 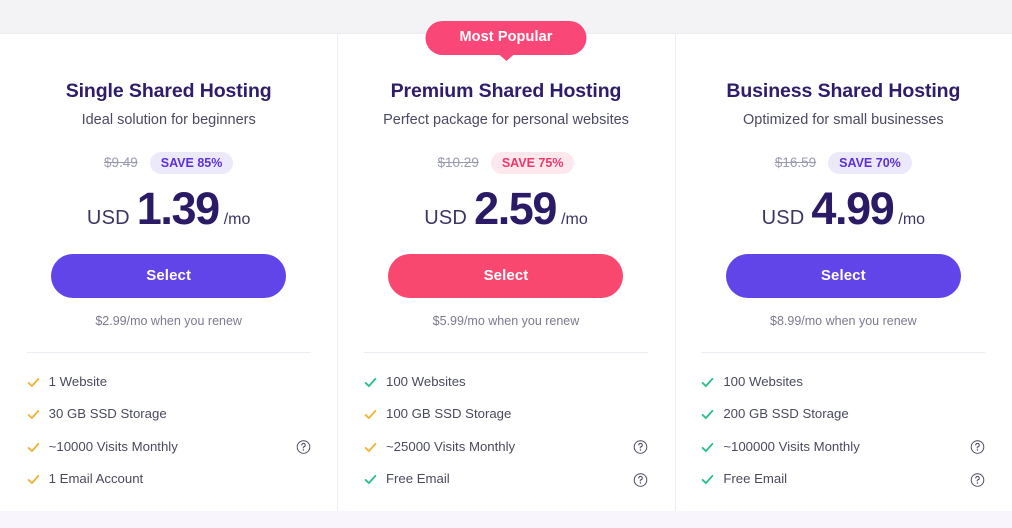 What do you see at coordinates (843, 91) in the screenshot?
I see `plan-title: Business Shared Hosting` at bounding box center [843, 91].